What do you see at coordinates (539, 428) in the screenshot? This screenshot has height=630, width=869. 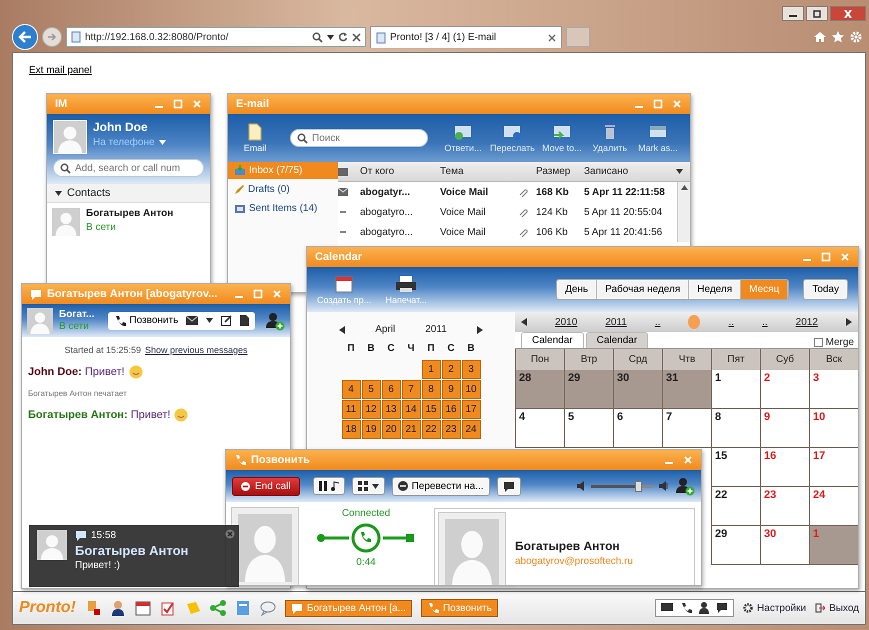 I see `day-cell: 4` at bounding box center [539, 428].